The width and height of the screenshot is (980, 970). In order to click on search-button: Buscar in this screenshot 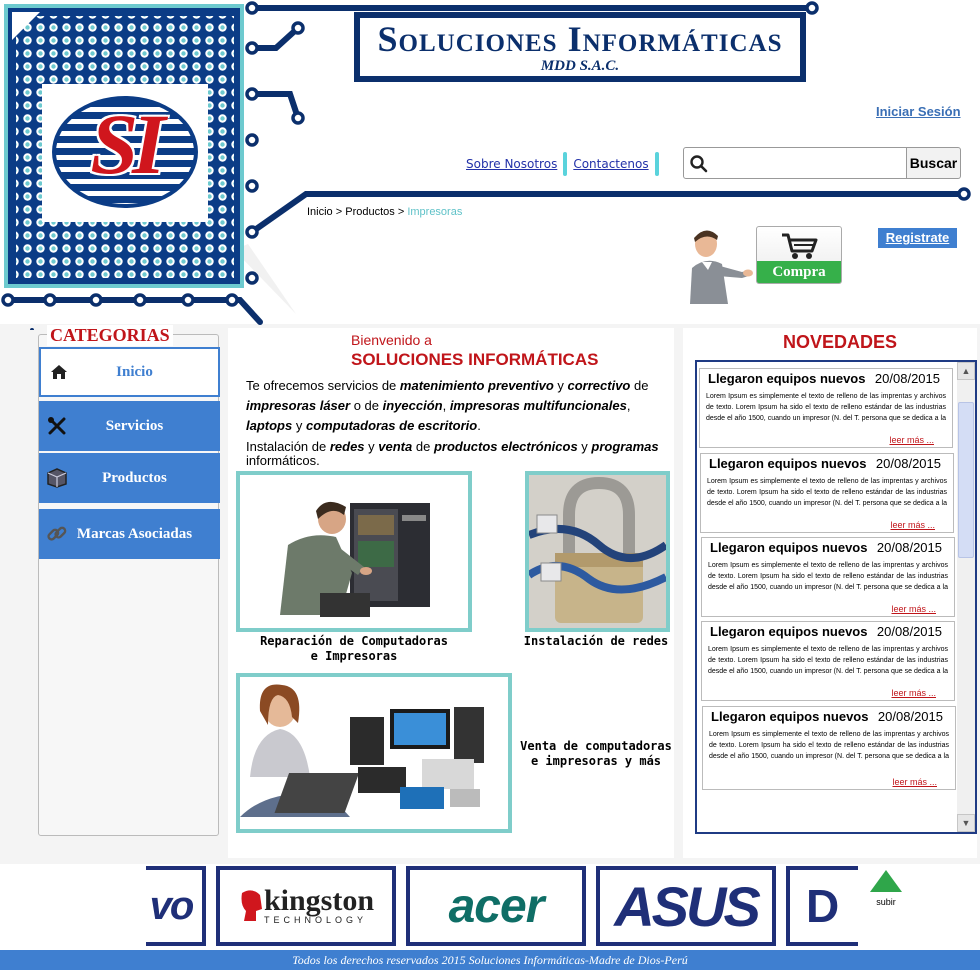, I will do `click(934, 163)`.